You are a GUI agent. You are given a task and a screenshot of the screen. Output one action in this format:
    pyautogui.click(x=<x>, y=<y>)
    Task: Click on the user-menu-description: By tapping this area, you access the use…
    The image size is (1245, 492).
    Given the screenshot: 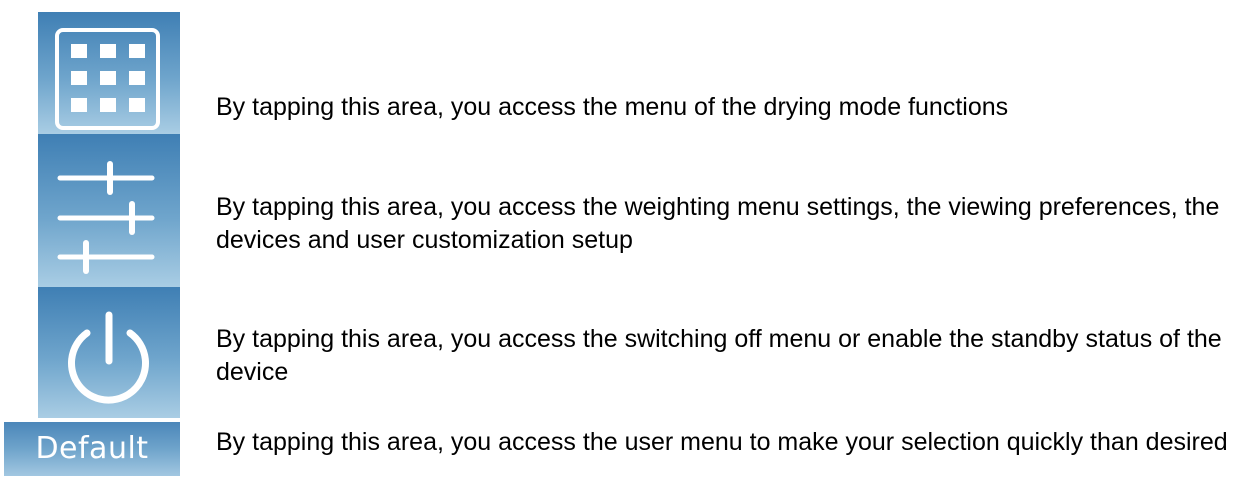 What is the action you would take?
    pyautogui.click(x=722, y=442)
    